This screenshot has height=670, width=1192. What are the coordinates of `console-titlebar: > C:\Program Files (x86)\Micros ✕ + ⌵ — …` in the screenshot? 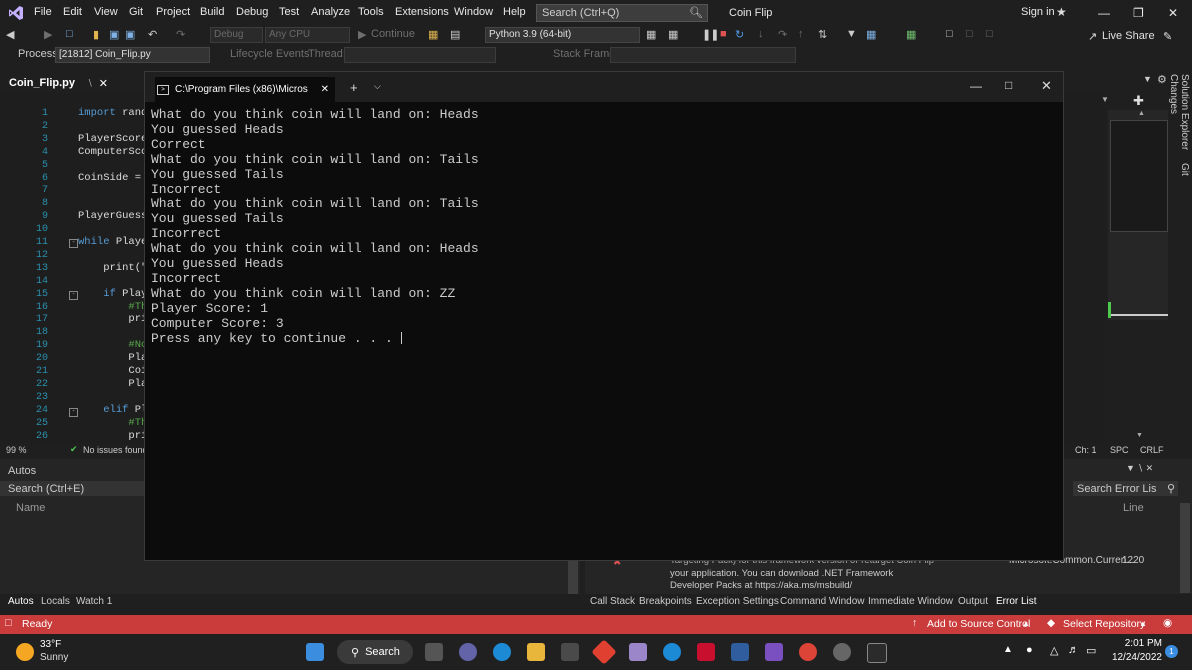 It's located at (604, 87).